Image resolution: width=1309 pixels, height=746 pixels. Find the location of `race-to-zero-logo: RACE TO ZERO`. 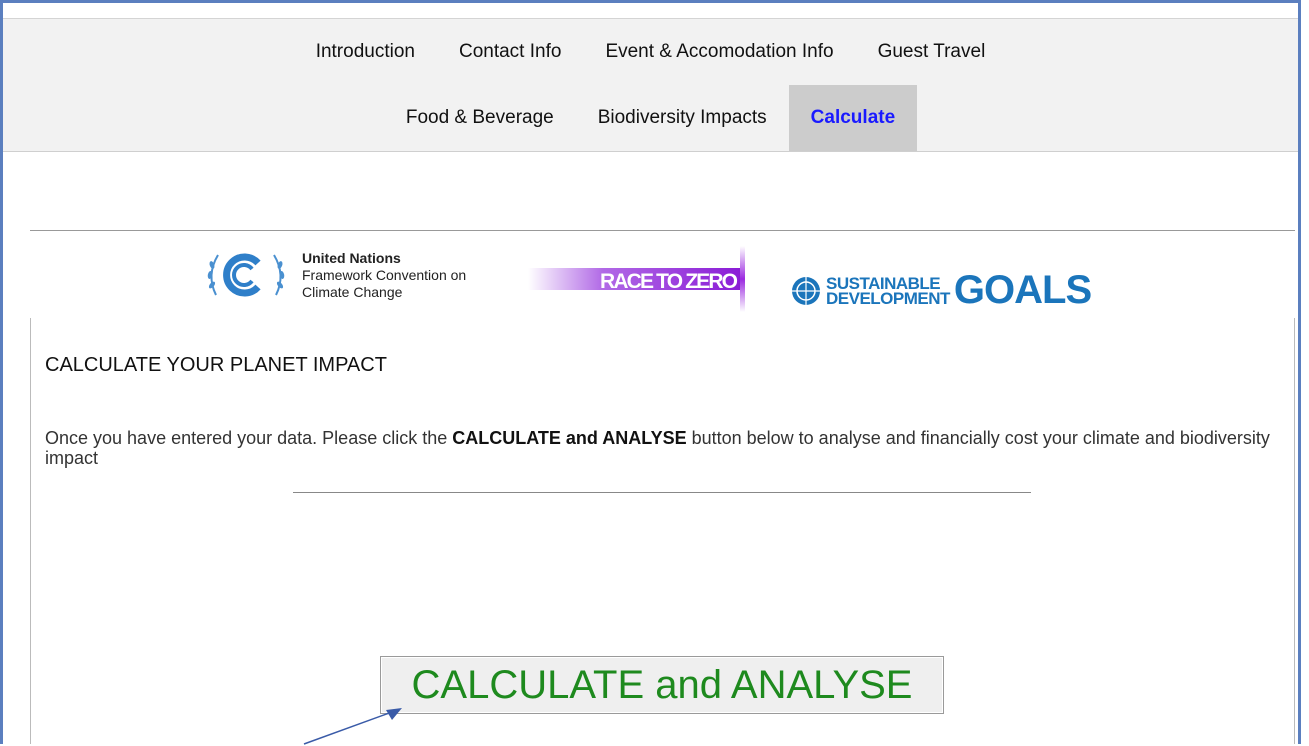

race-to-zero-logo: RACE TO ZERO is located at coordinates (636, 279).